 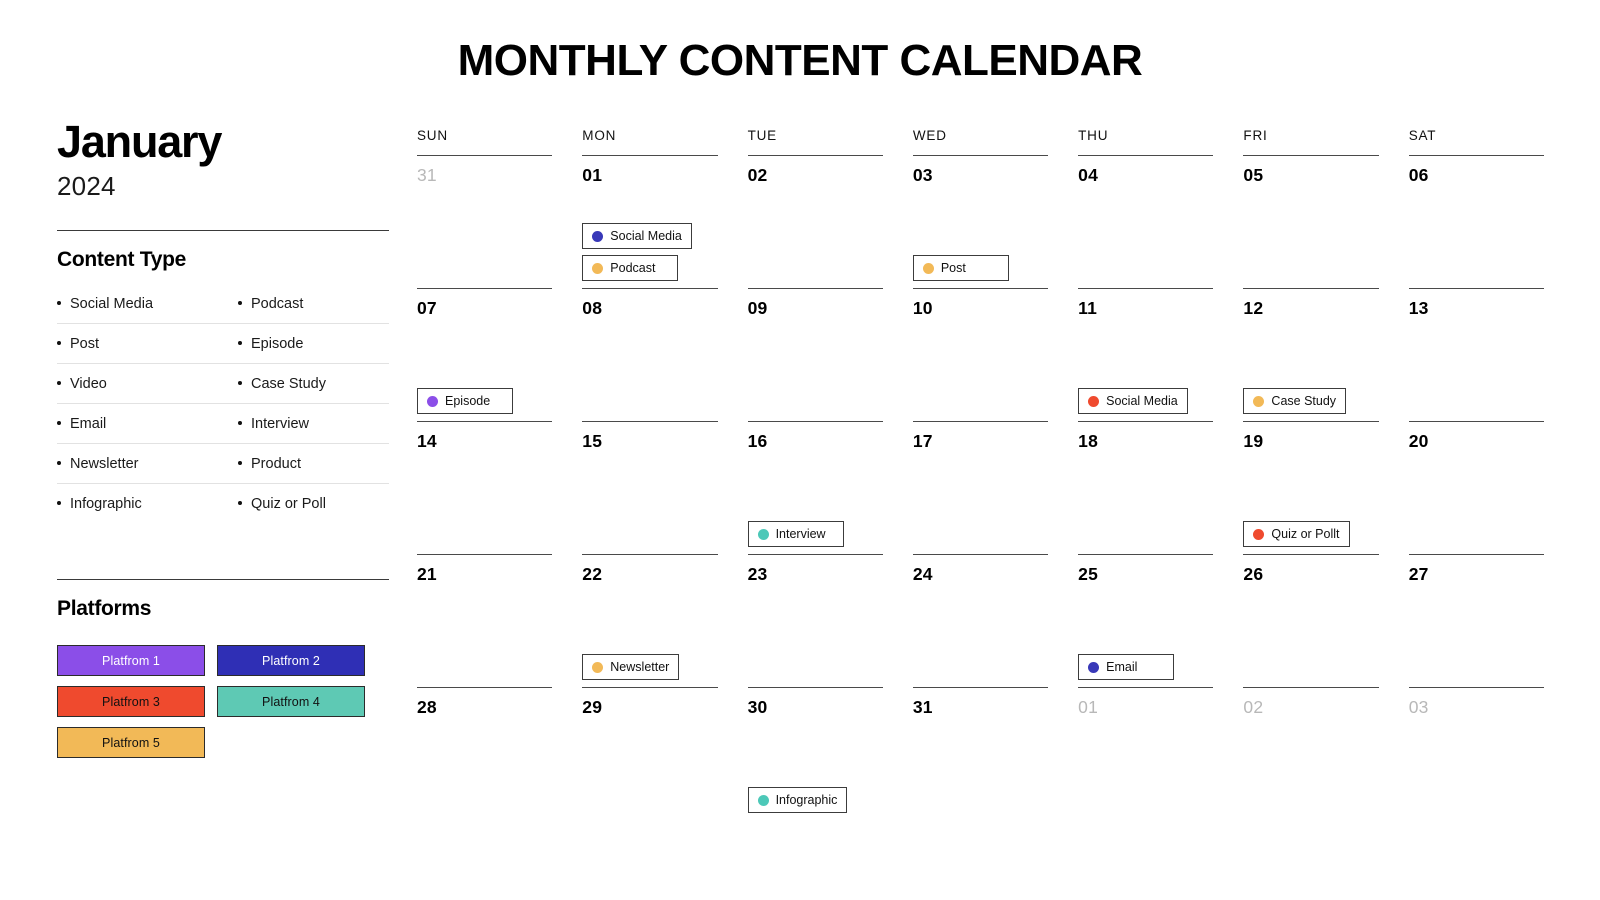 I want to click on day-number: 20, so click(x=1418, y=441).